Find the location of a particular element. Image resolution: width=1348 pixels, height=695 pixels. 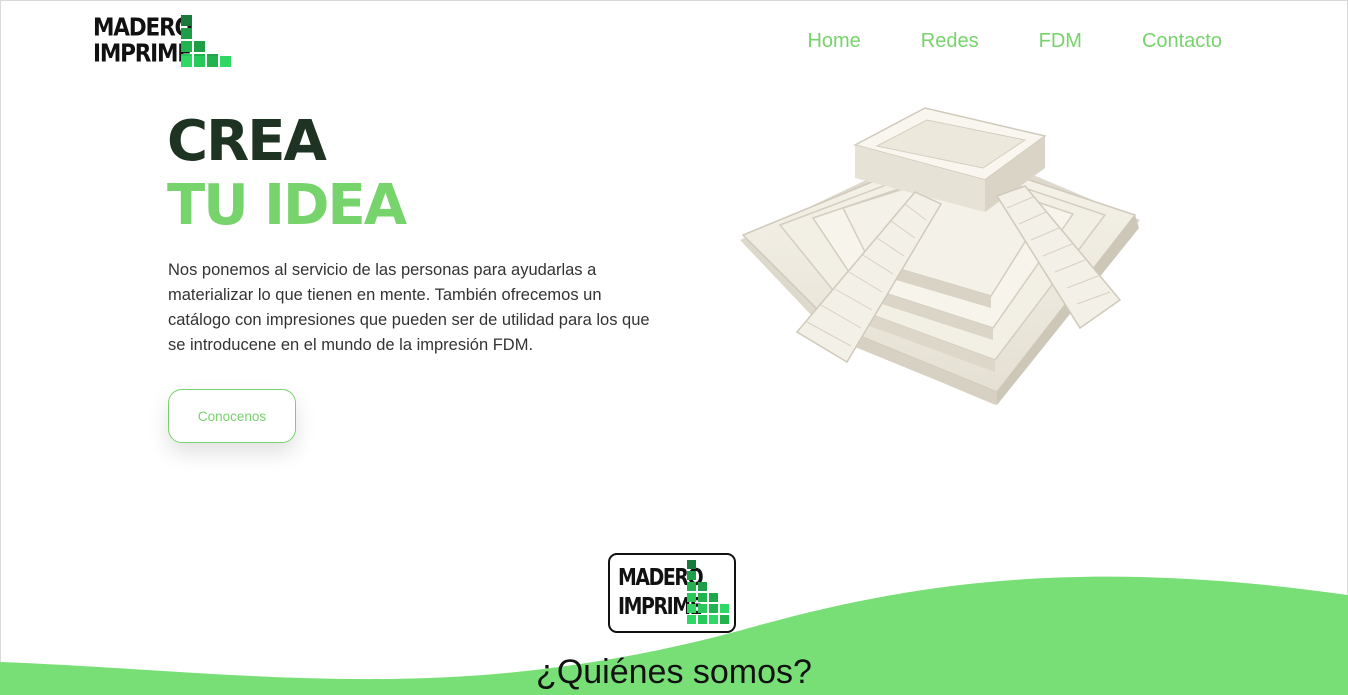

nav-redes: Redes is located at coordinates (950, 41).